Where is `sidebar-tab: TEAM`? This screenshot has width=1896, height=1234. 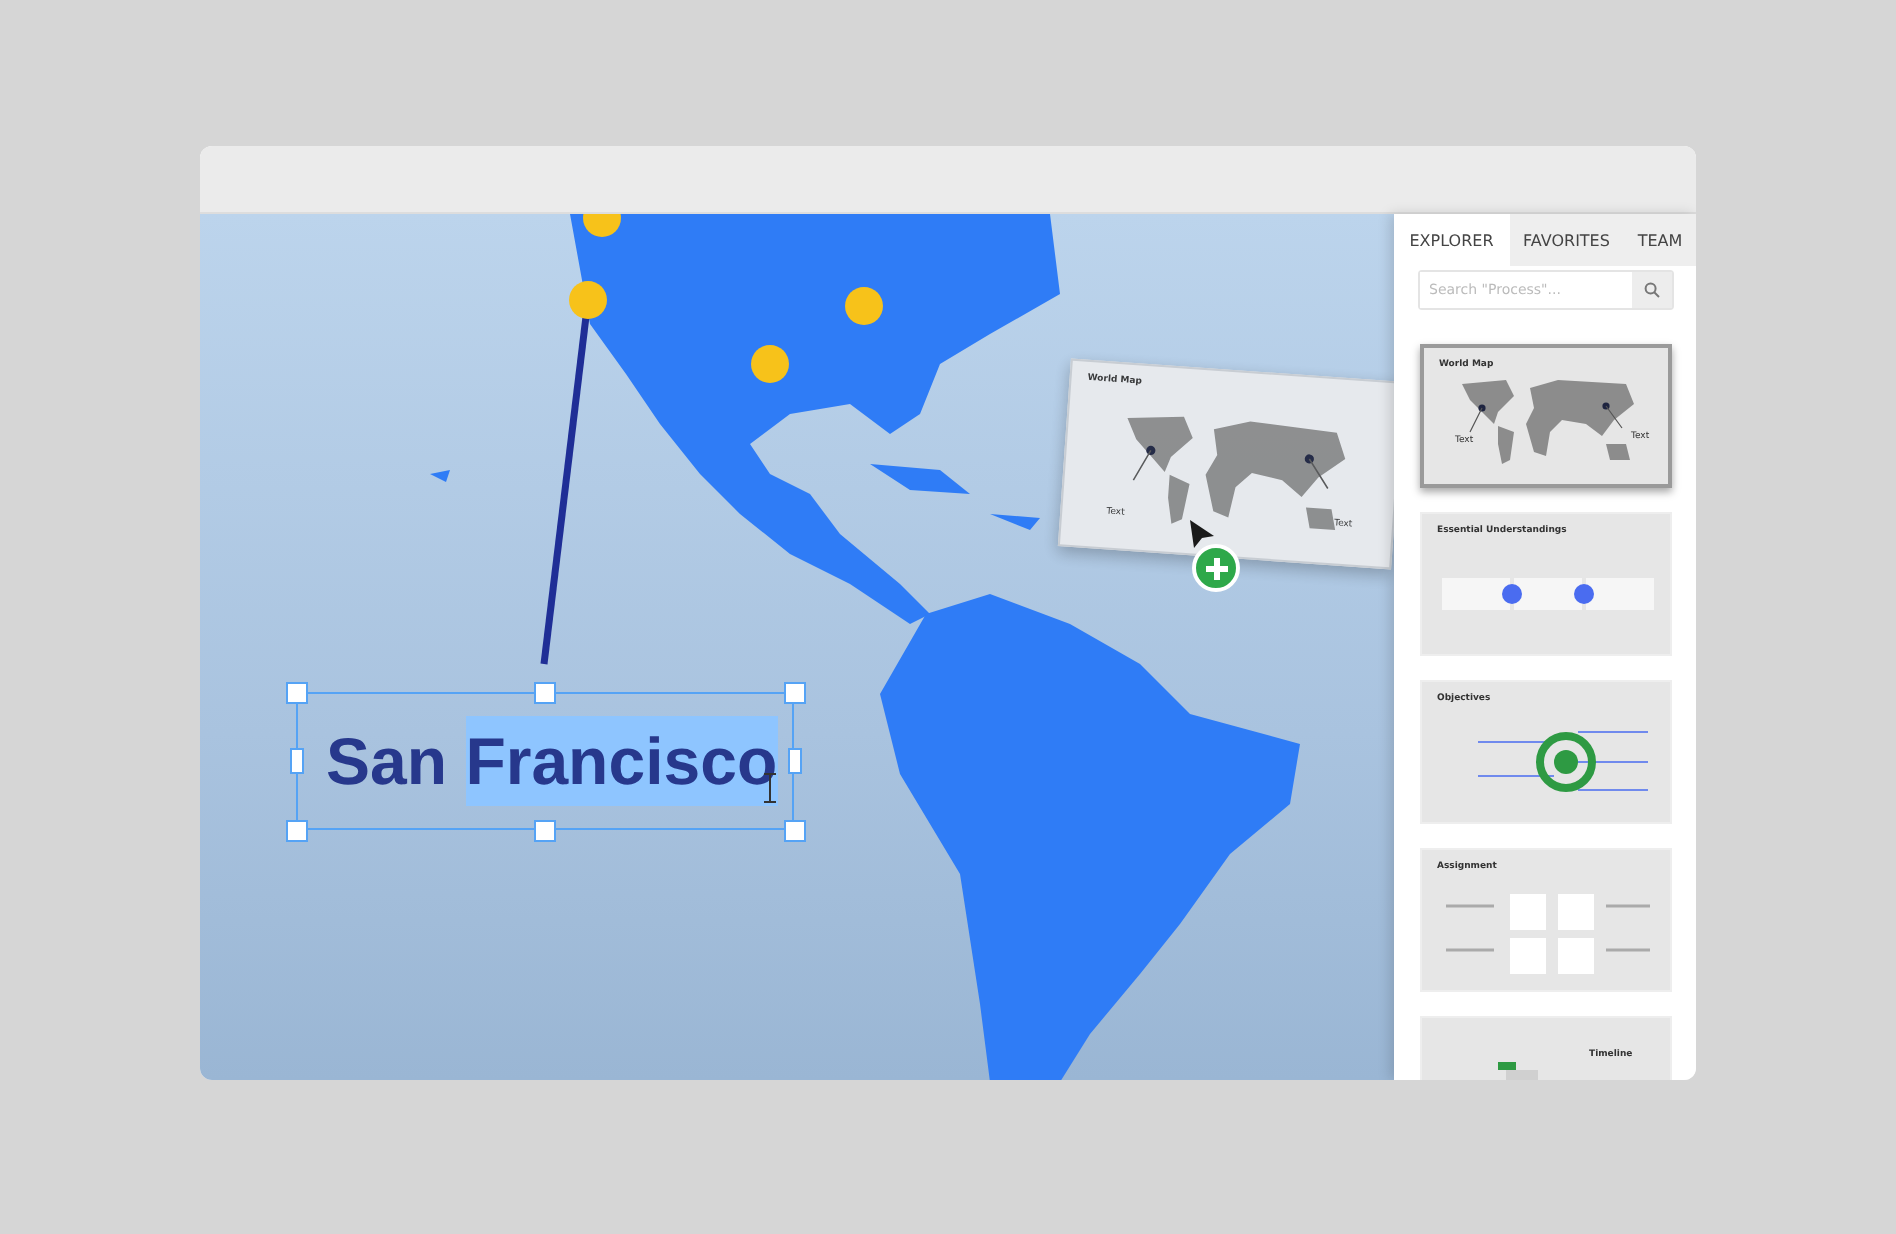
sidebar-tab: TEAM is located at coordinates (1660, 240).